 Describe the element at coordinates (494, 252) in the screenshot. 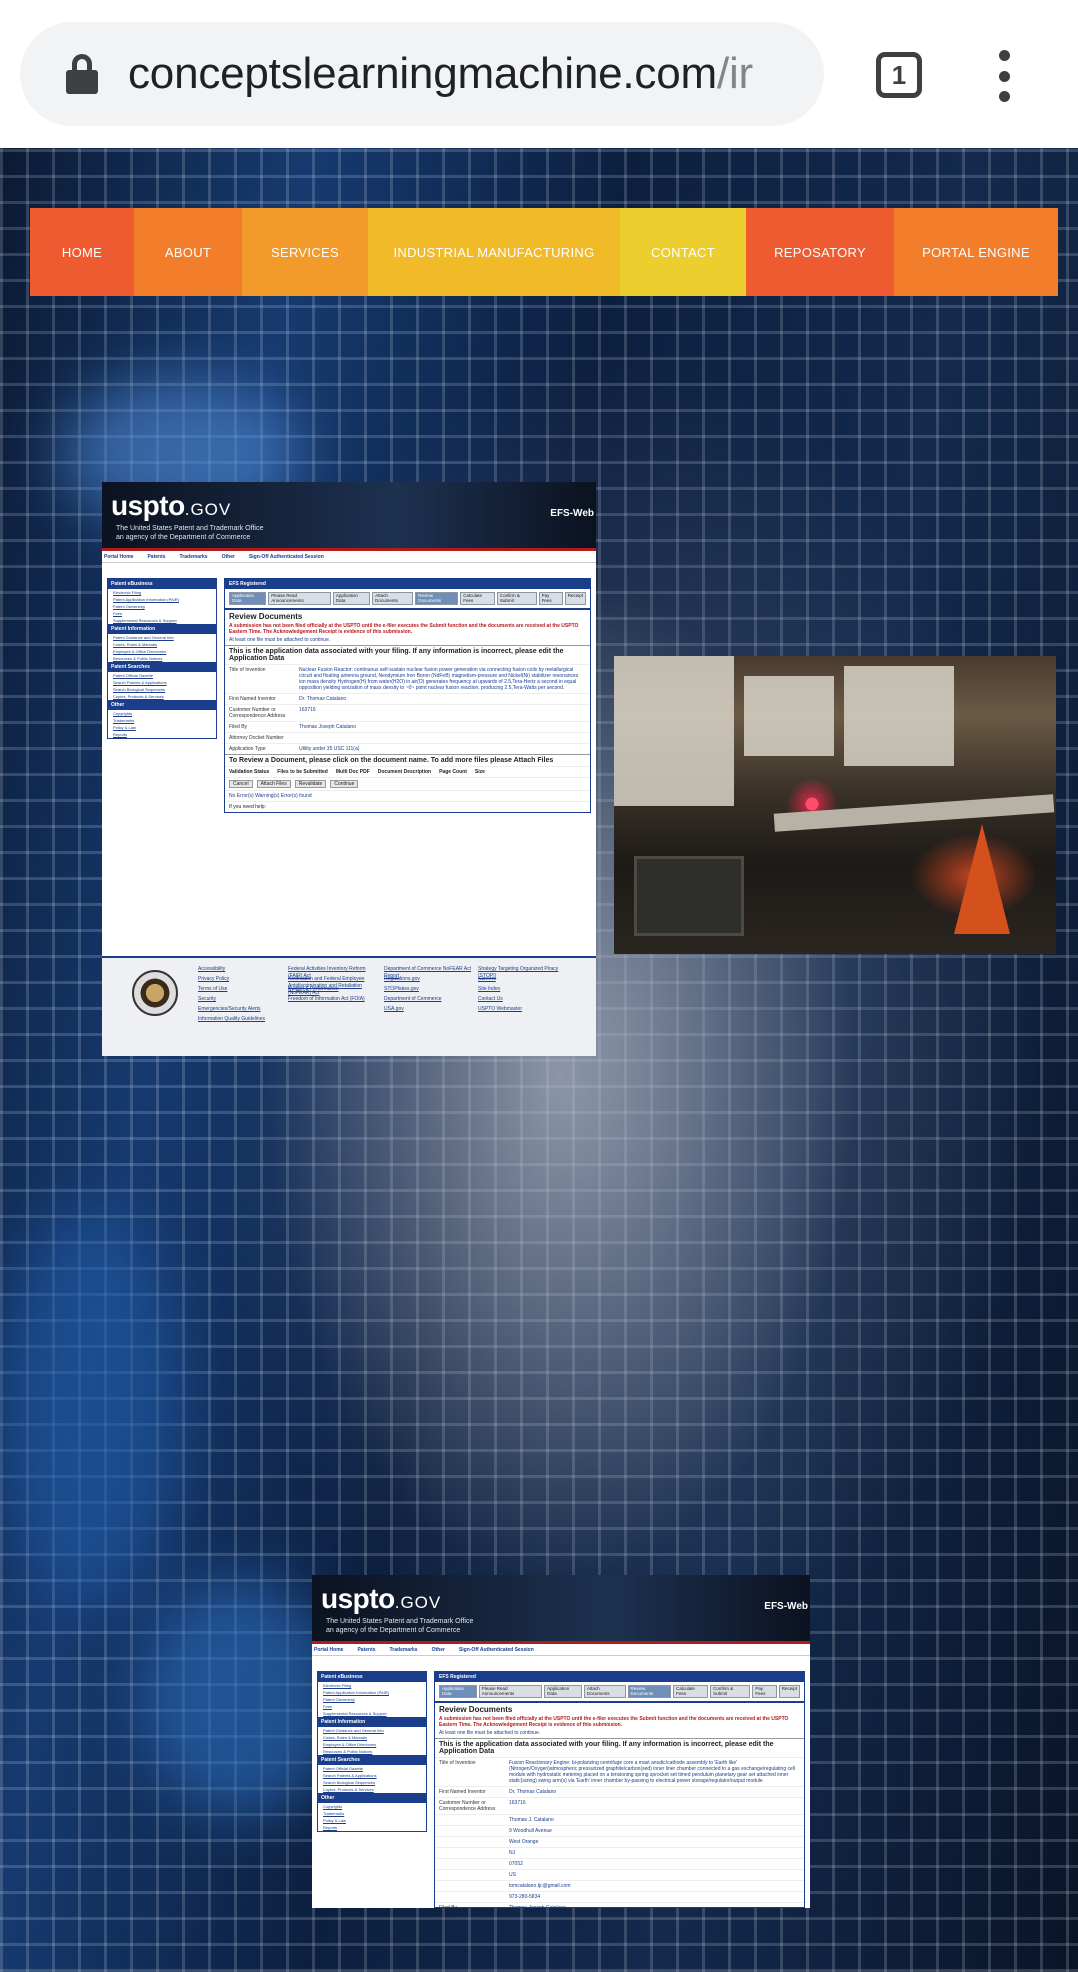

I see `nav-item-industrial-manufacturing: INDUSTRIAL MANUFACTURING` at that location.